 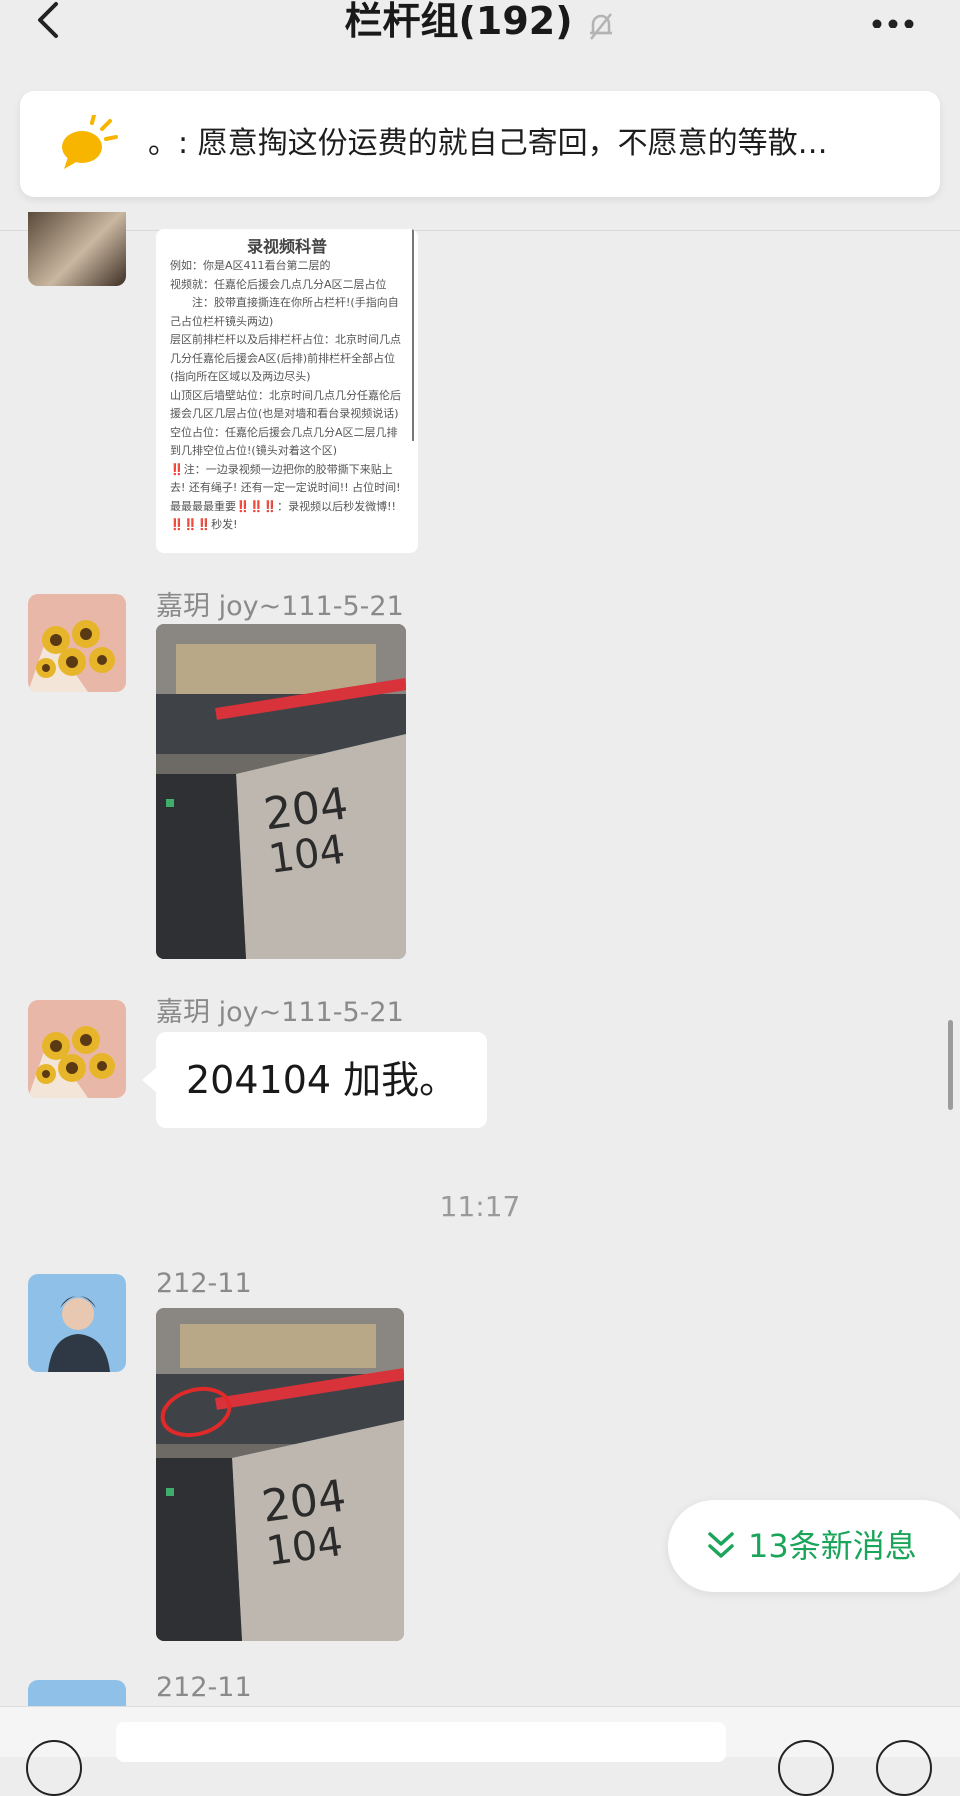 I want to click on muted-bell-icon, so click(x=597, y=24).